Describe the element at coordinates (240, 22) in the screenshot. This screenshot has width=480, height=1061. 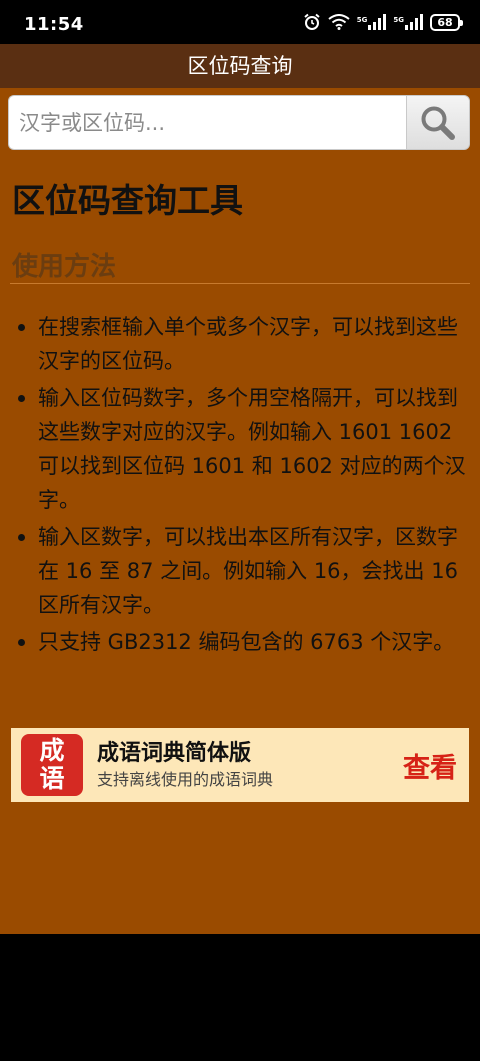
I see `status-bar: 11:54 5G 5G 68` at that location.